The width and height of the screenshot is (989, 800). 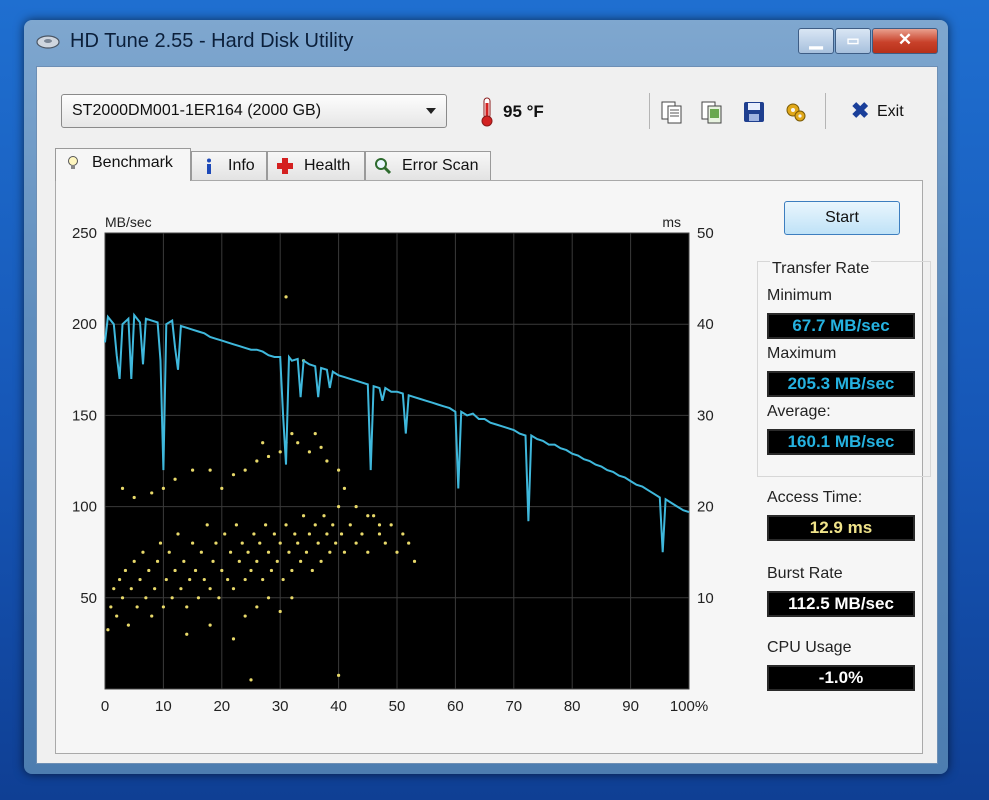 I want to click on tab-health: Health, so click(x=316, y=165).